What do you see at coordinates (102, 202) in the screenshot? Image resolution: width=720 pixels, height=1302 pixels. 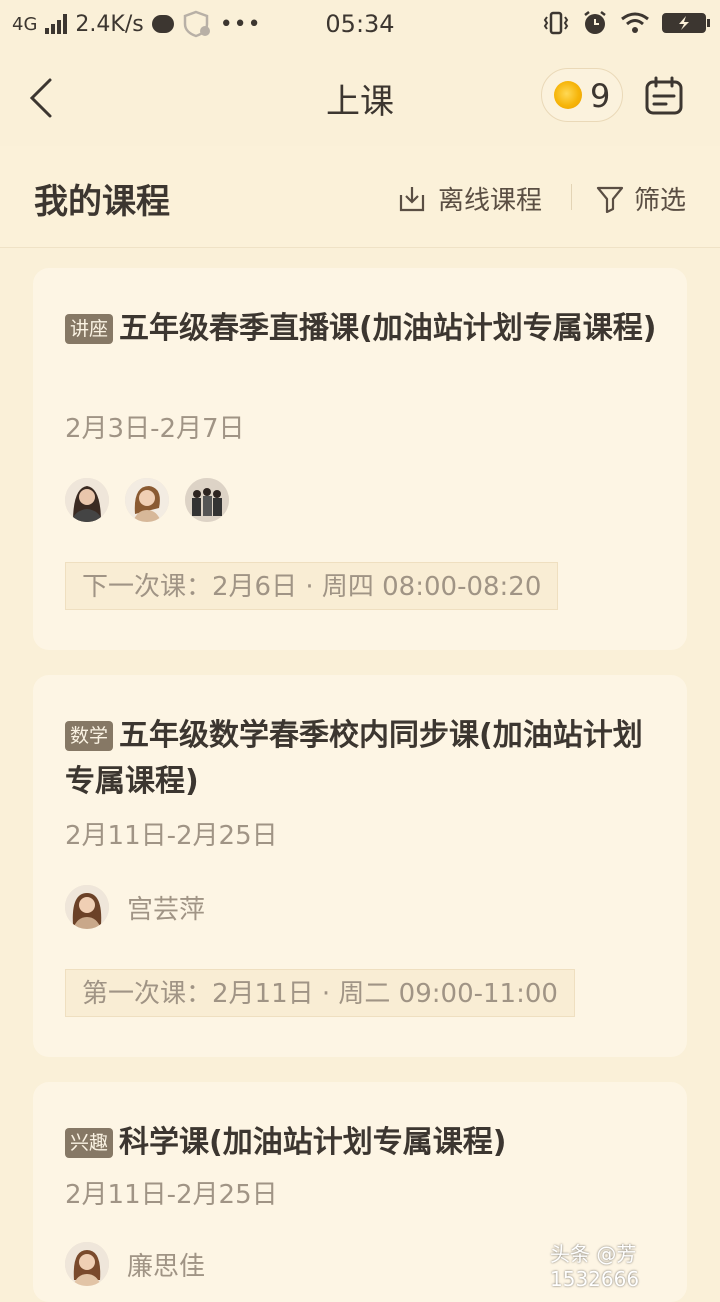 I see `section-title: 我的课程` at bounding box center [102, 202].